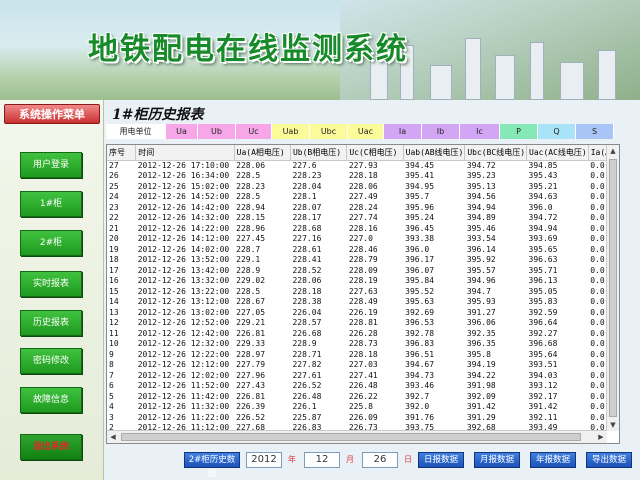  Describe the element at coordinates (420, 175) in the screenshot. I see `table-cell: 395.41` at that location.